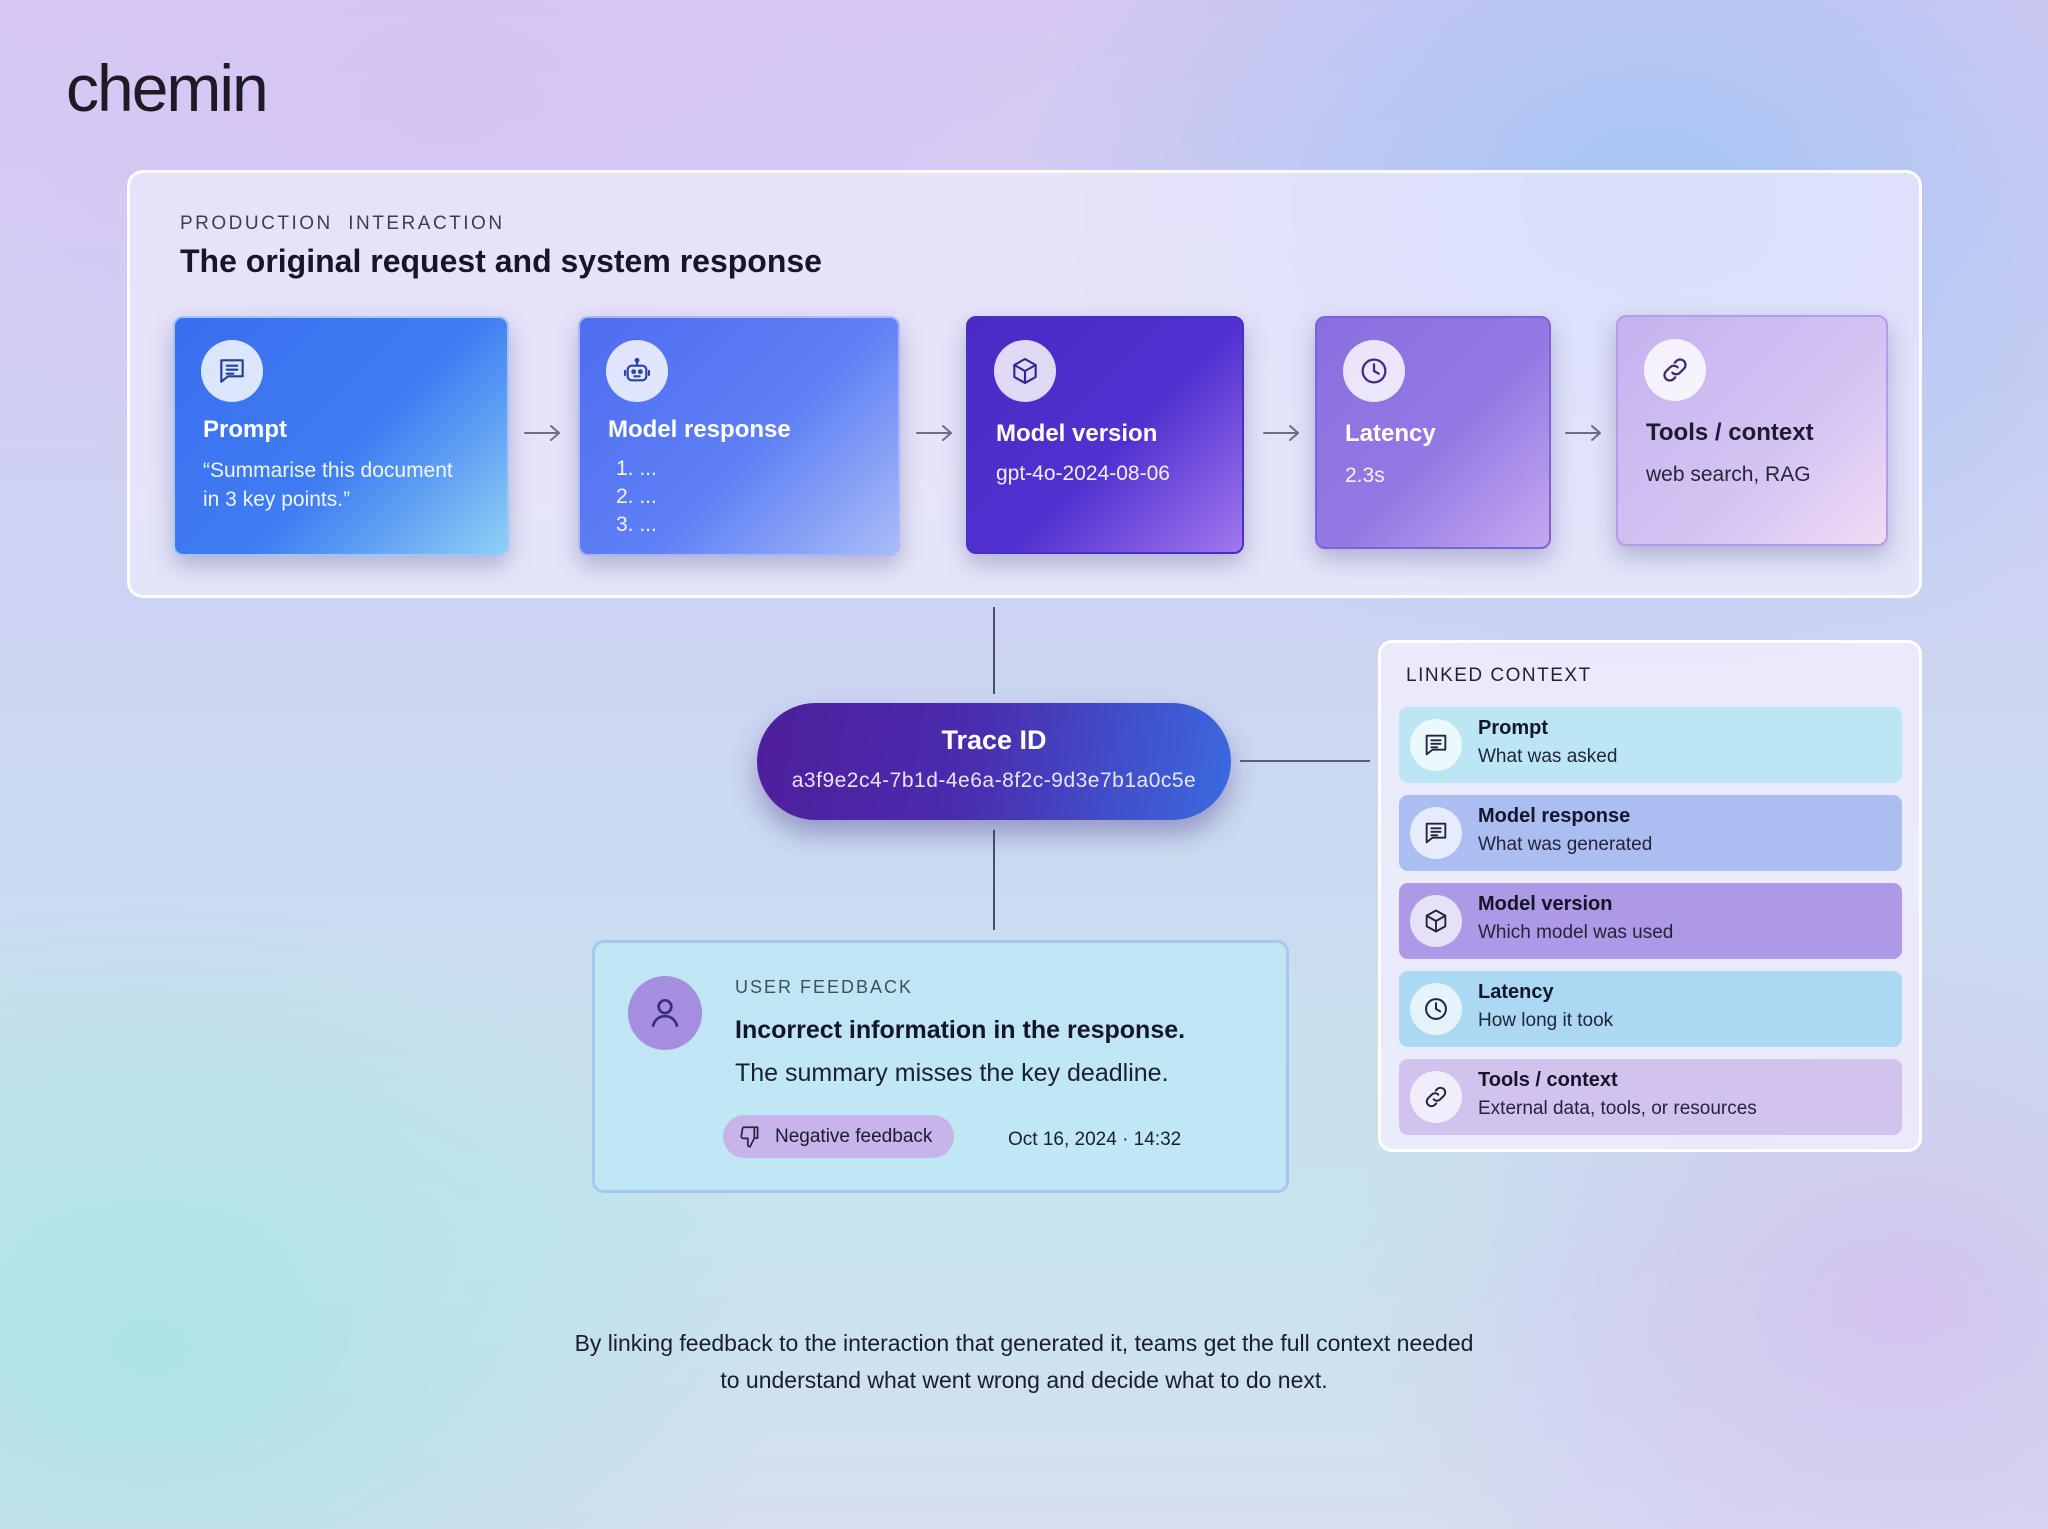  Describe the element at coordinates (1728, 474) in the screenshot. I see `step-body-line: web search, RAG` at that location.